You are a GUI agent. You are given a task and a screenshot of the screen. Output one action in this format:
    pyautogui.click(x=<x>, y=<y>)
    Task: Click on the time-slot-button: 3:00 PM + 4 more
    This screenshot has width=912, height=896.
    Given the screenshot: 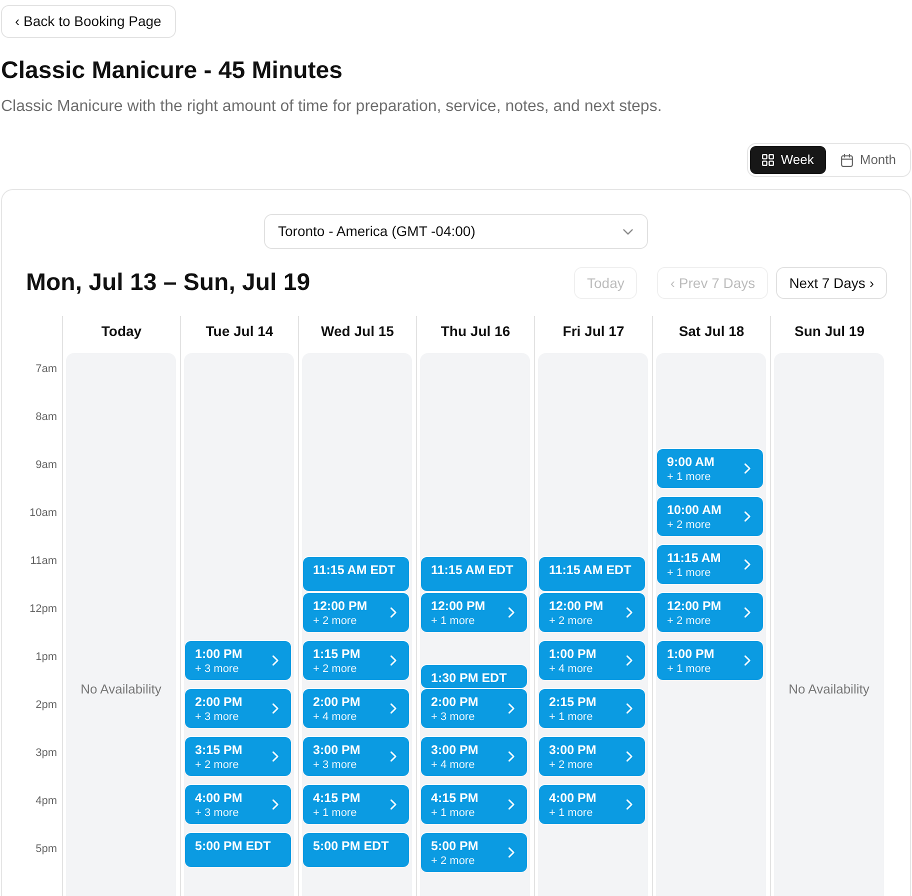 What is the action you would take?
    pyautogui.click(x=474, y=756)
    